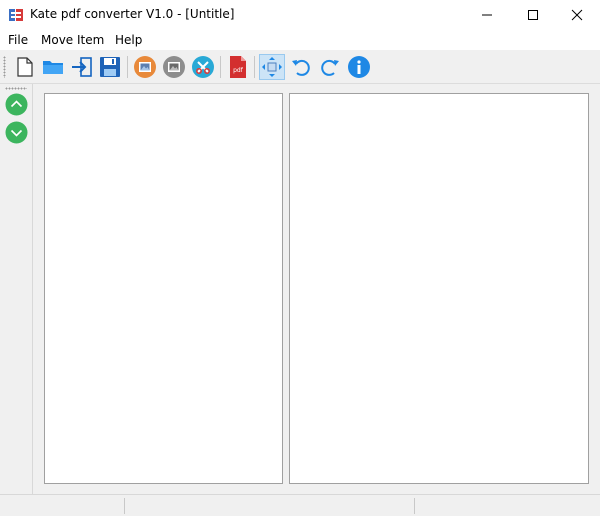 The height and width of the screenshot is (516, 600). Describe the element at coordinates (300, 15) in the screenshot. I see `title-bar: Kate pdf converter V1.0 - [Untitle]` at that location.